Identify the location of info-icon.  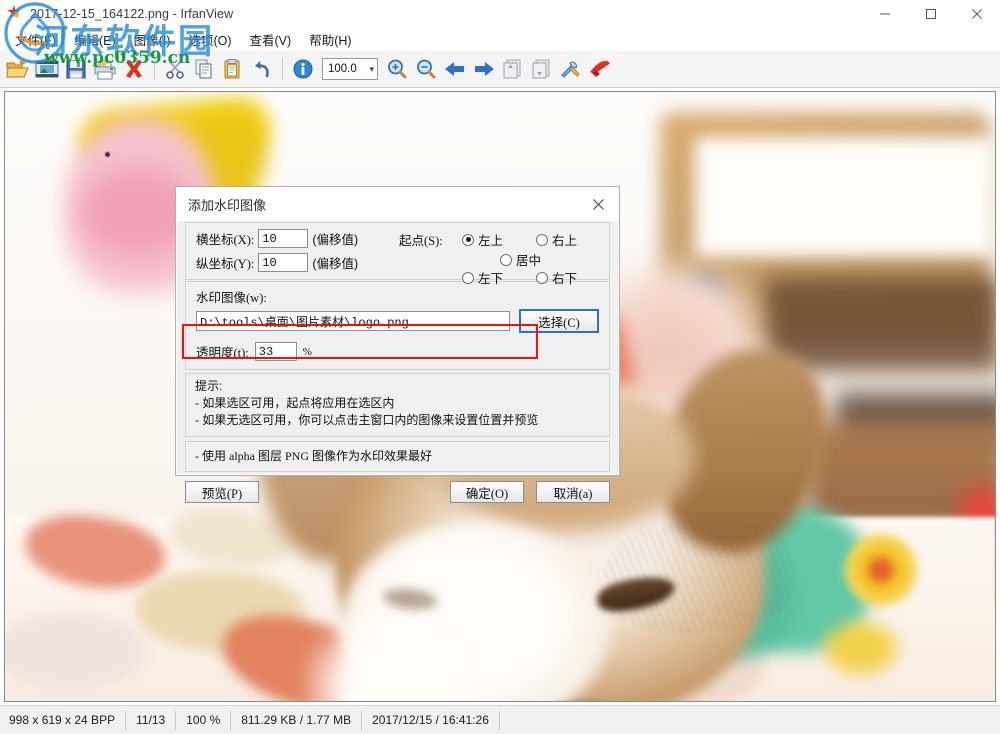
(303, 69).